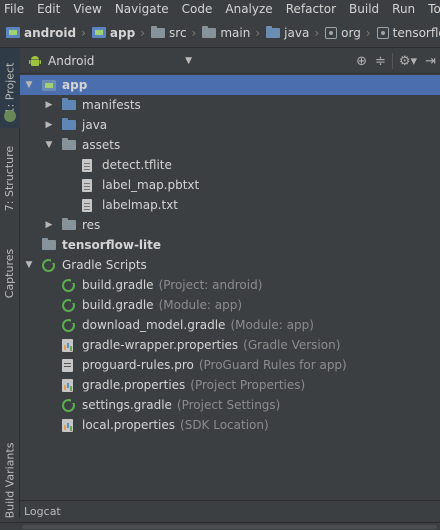 The width and height of the screenshot is (440, 530). Describe the element at coordinates (150, 185) in the screenshot. I see `tree-item-label: label_map.pbtxt` at that location.